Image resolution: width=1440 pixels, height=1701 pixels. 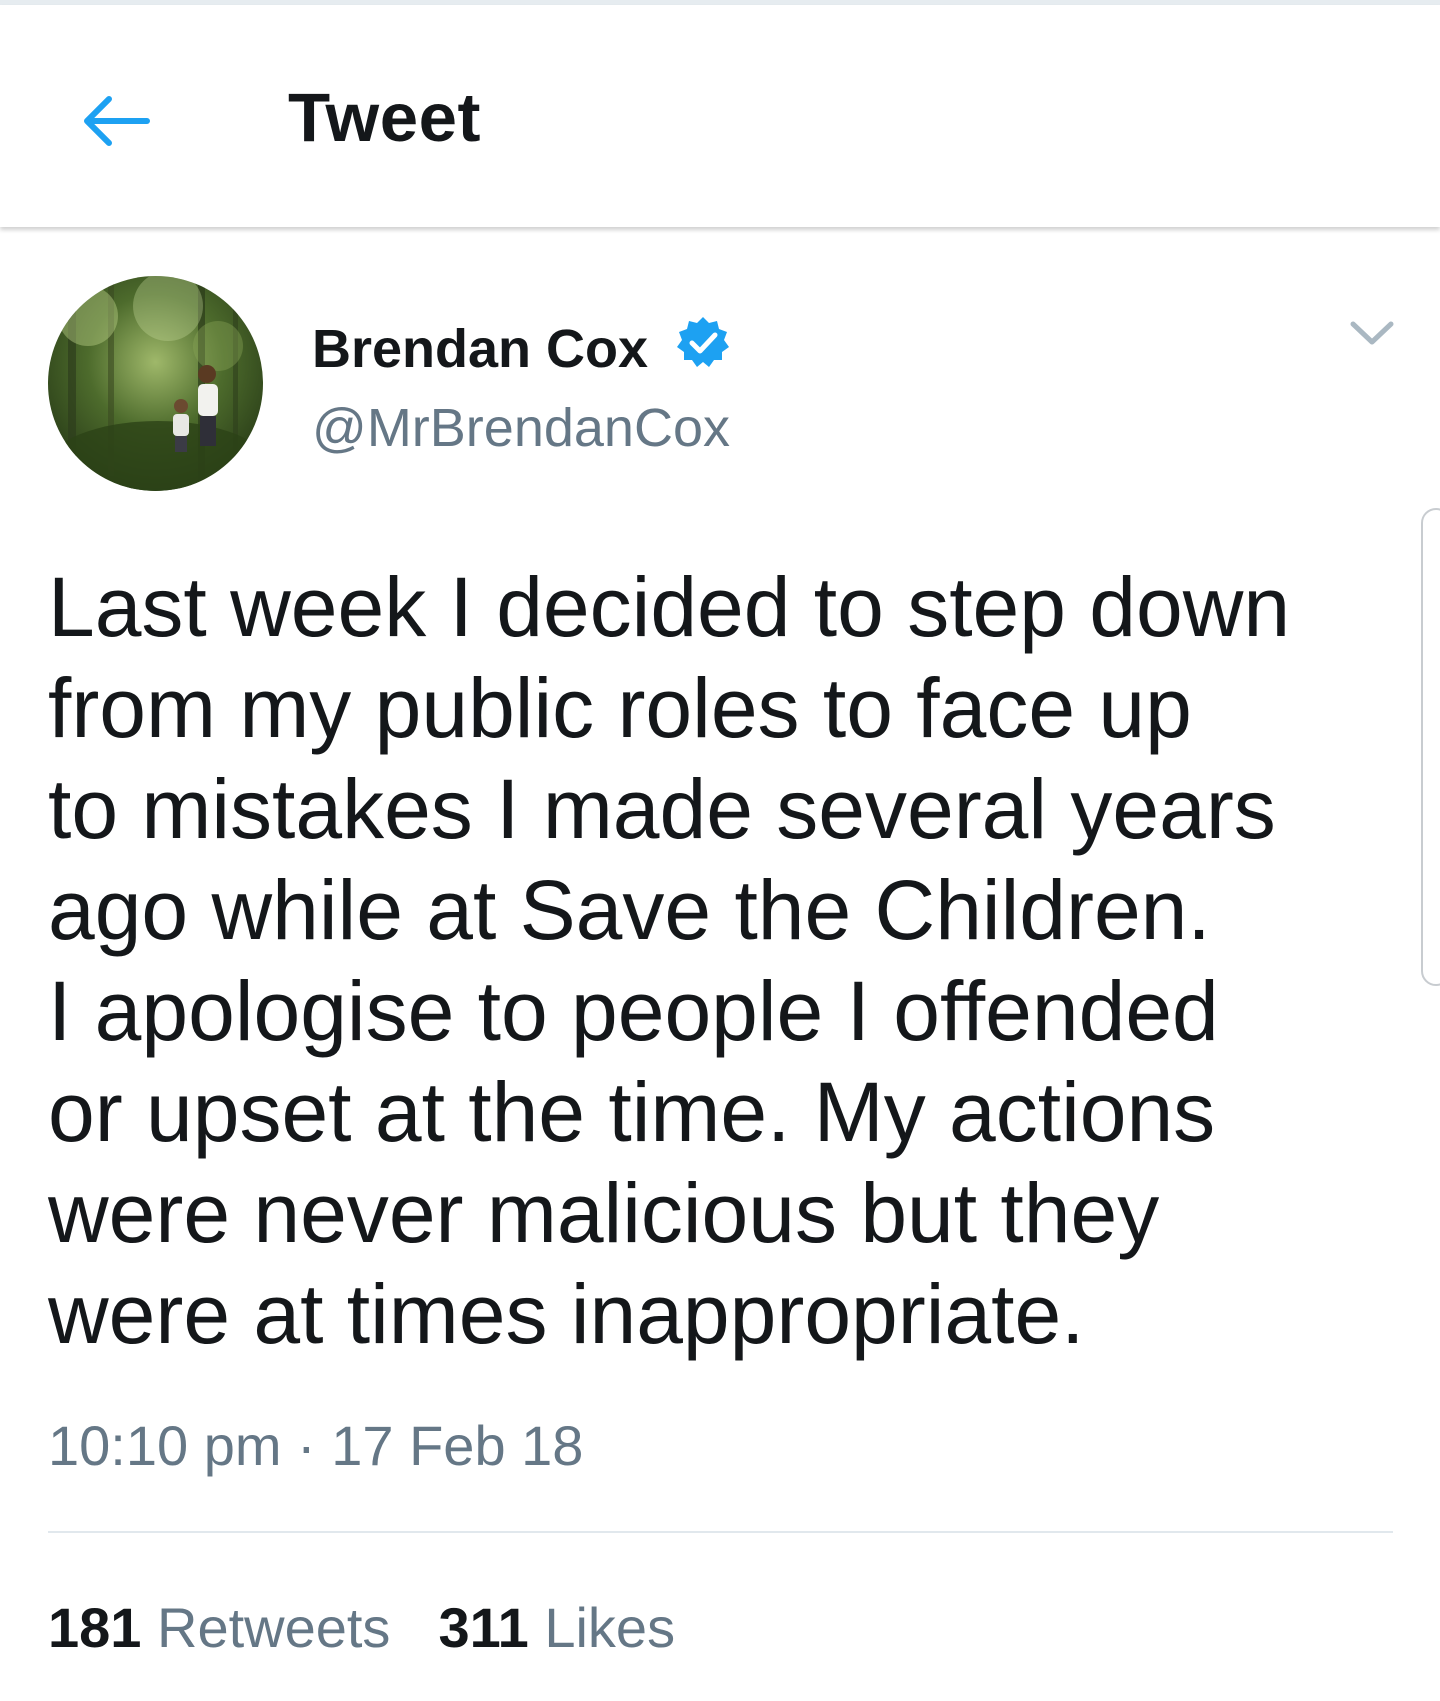 What do you see at coordinates (720, 1532) in the screenshot?
I see `divider` at bounding box center [720, 1532].